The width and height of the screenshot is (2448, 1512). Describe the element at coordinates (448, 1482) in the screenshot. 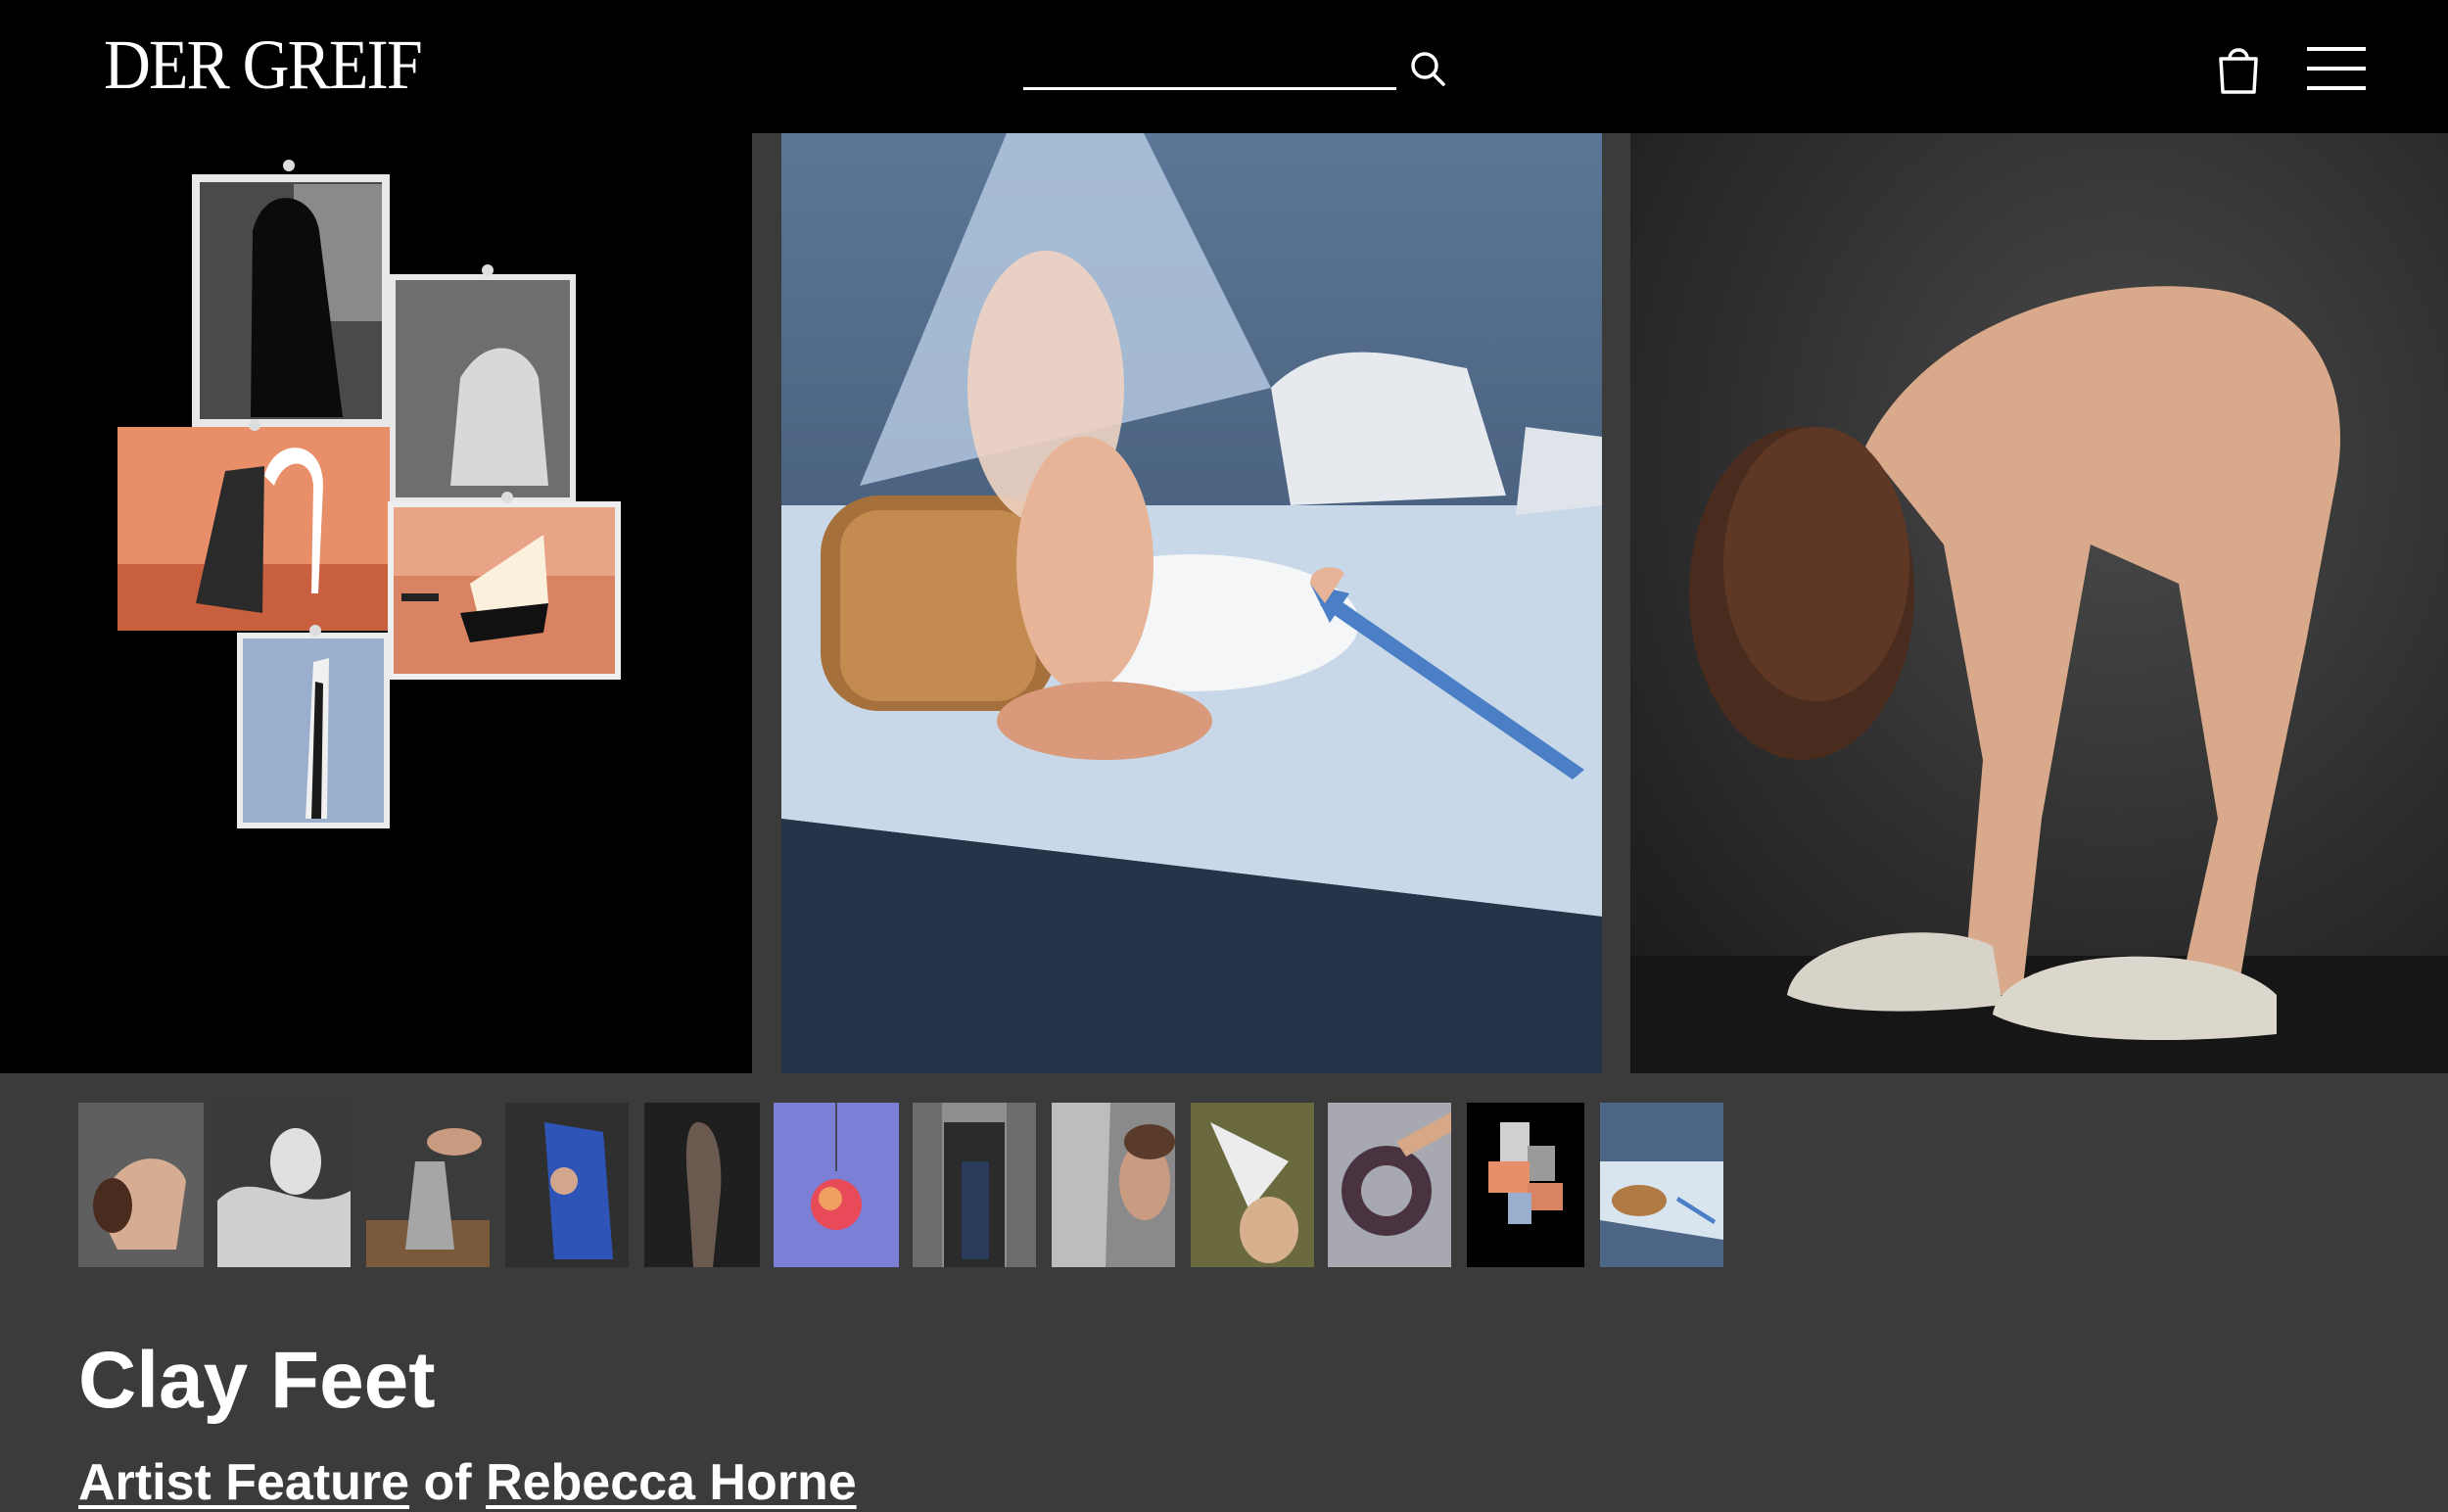

I see `byline-of-text: of` at that location.